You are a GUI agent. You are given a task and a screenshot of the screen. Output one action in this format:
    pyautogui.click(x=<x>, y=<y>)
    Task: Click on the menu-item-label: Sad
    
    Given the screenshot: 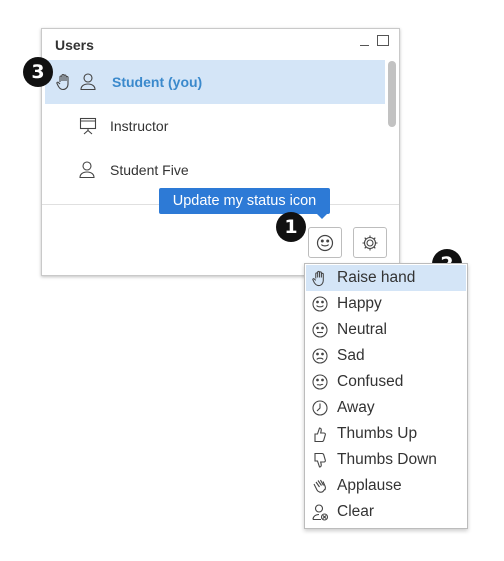 What is the action you would take?
    pyautogui.click(x=351, y=355)
    